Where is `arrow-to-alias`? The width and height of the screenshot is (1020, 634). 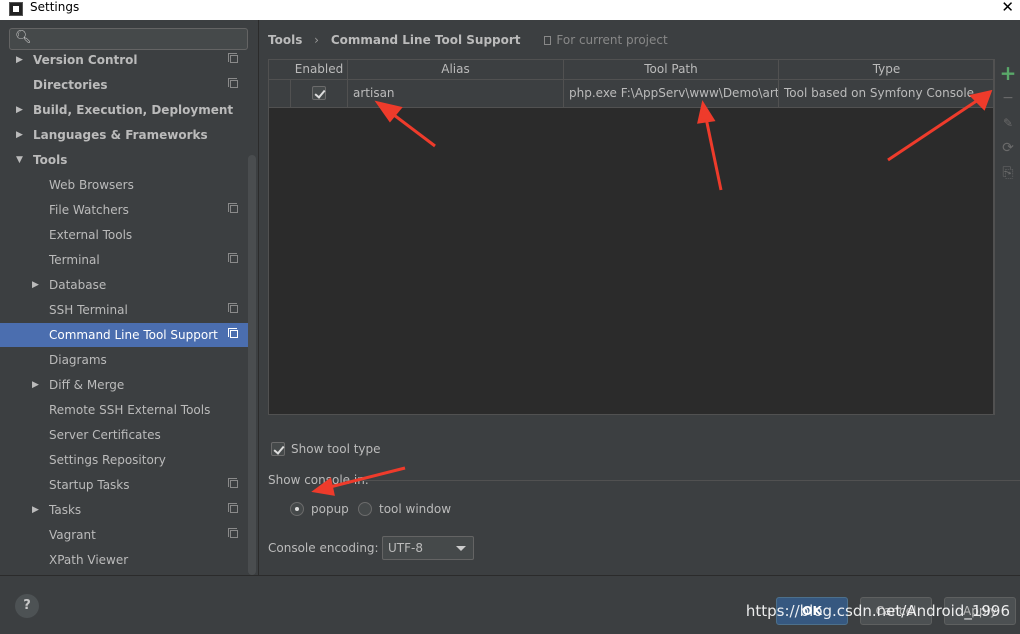 arrow-to-alias is located at coordinates (412, 129).